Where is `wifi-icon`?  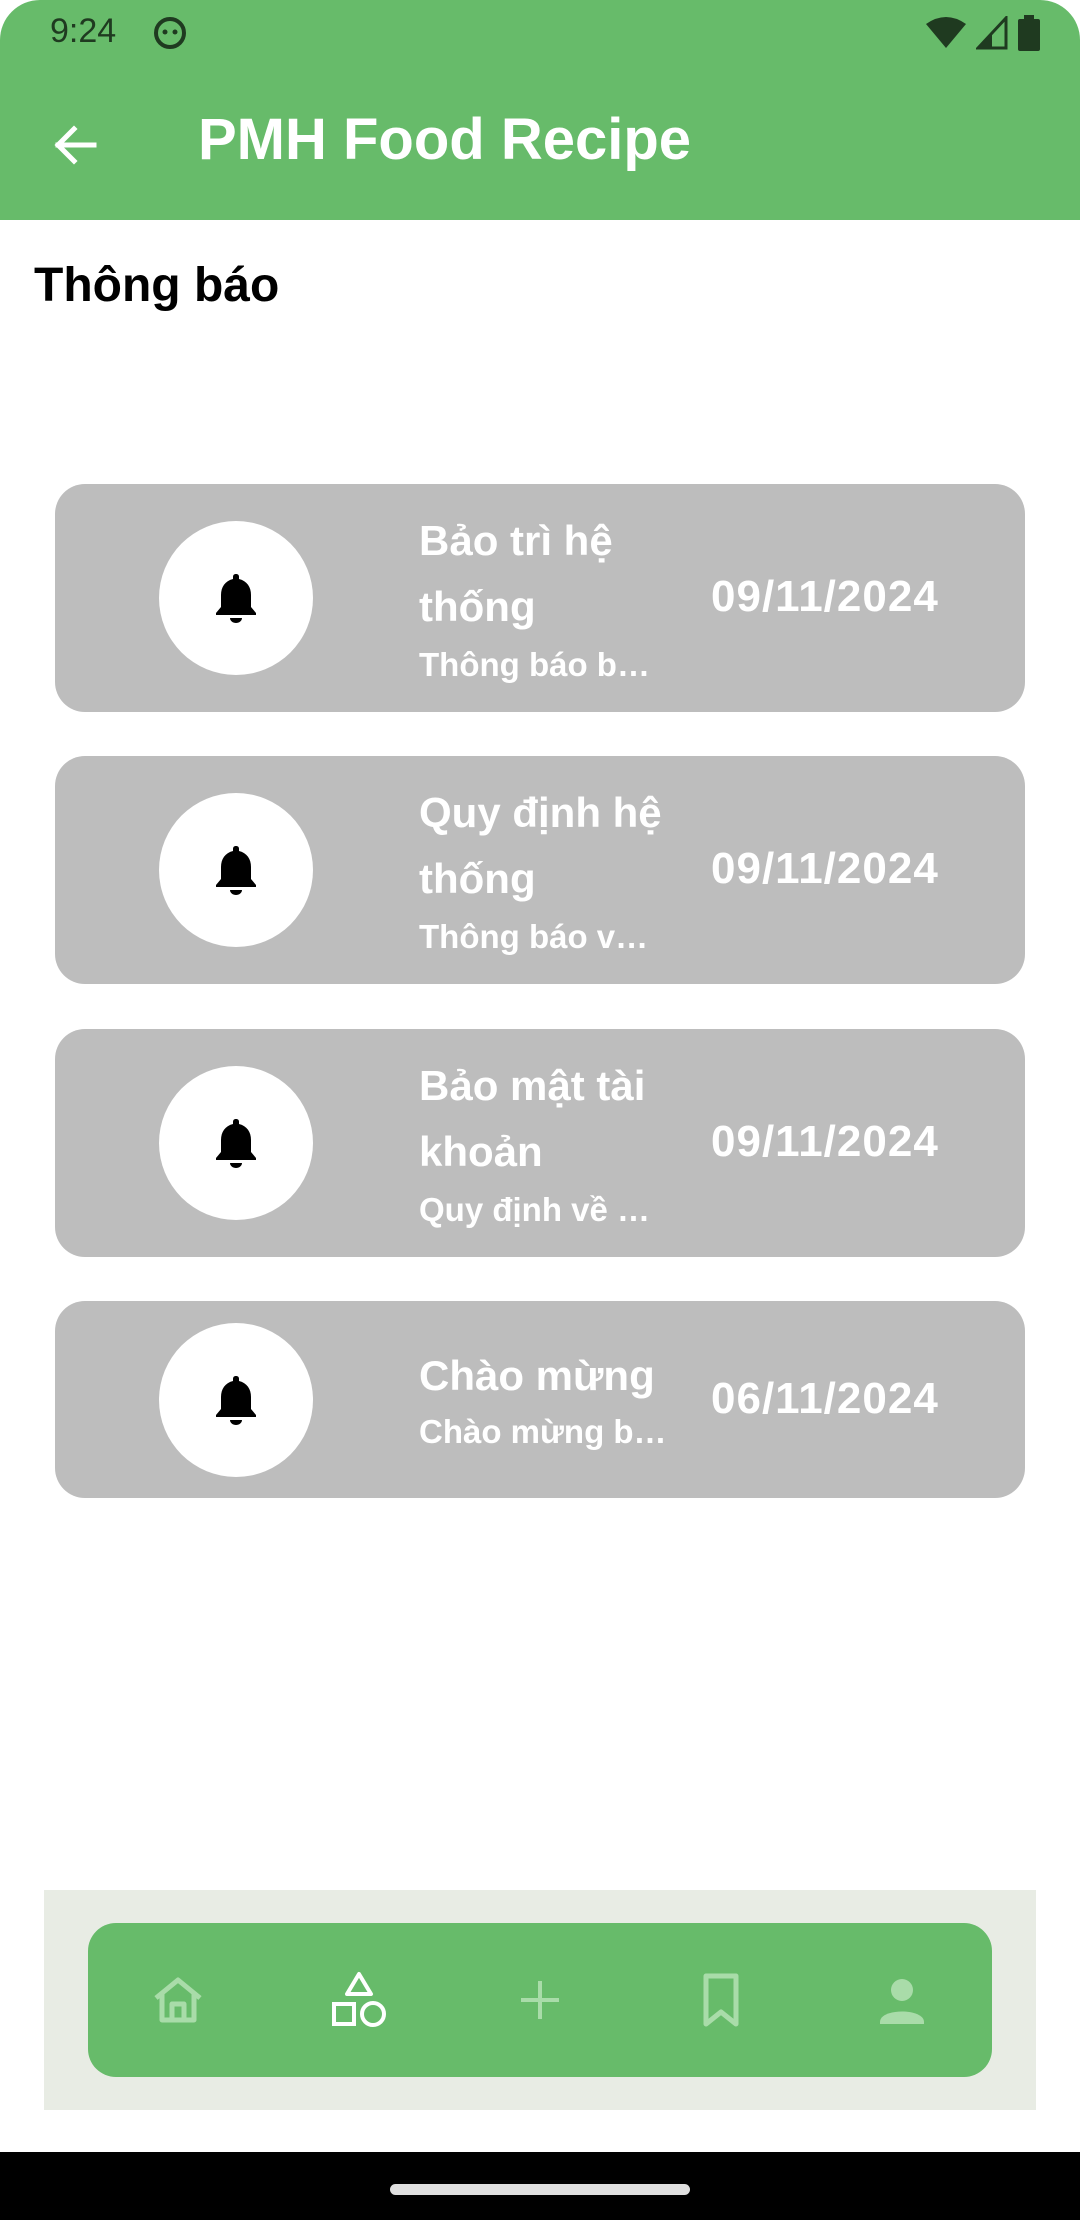 wifi-icon is located at coordinates (946, 32).